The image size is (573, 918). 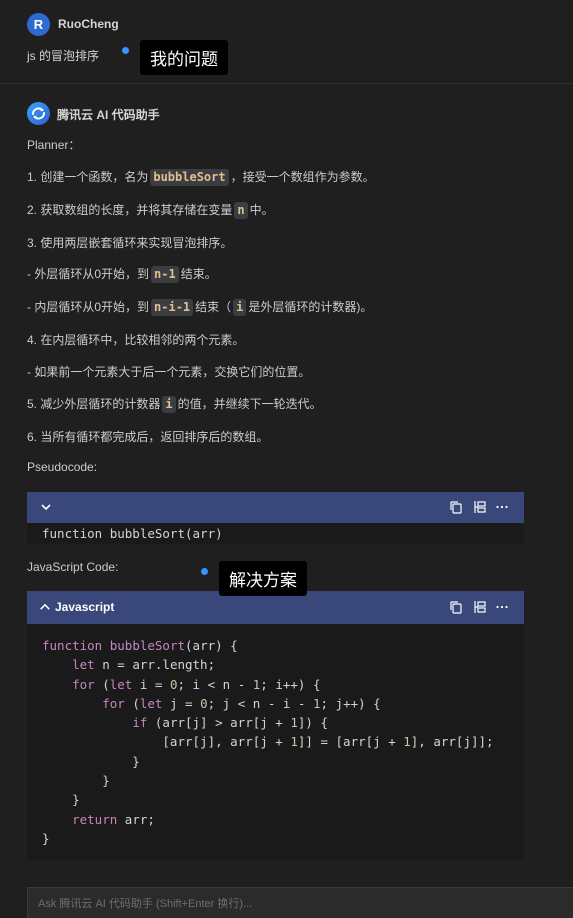 I want to click on chat-input-box, so click(x=300, y=902).